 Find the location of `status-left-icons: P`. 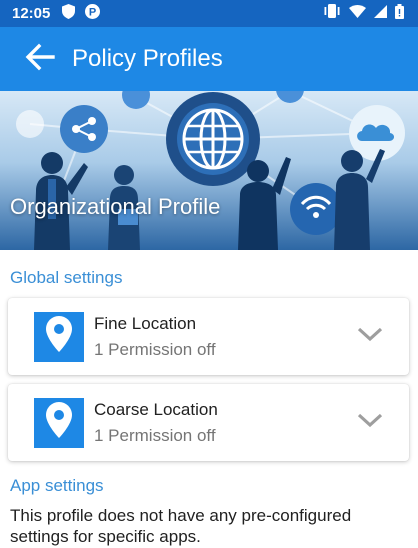

status-left-icons: P is located at coordinates (81, 13).